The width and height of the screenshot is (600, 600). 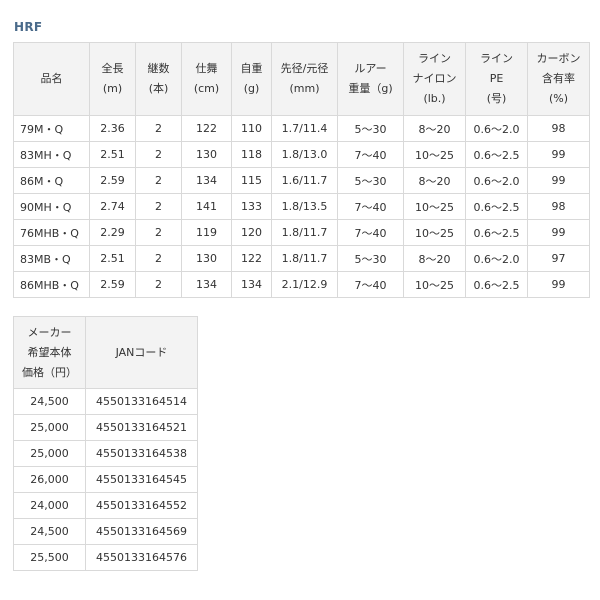 I want to click on price-cell: 4550133164514, so click(x=141, y=401).